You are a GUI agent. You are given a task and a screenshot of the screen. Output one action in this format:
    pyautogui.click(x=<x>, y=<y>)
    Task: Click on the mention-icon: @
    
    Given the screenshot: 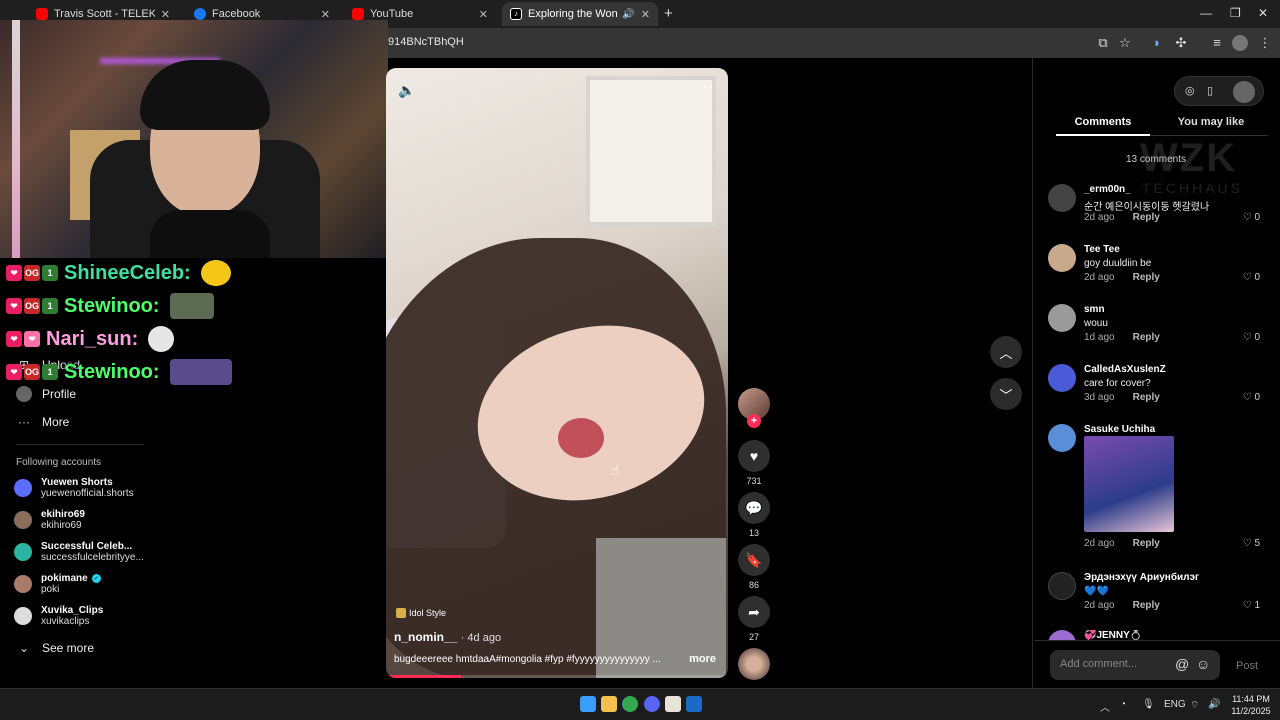 What is the action you would take?
    pyautogui.click(x=1182, y=664)
    